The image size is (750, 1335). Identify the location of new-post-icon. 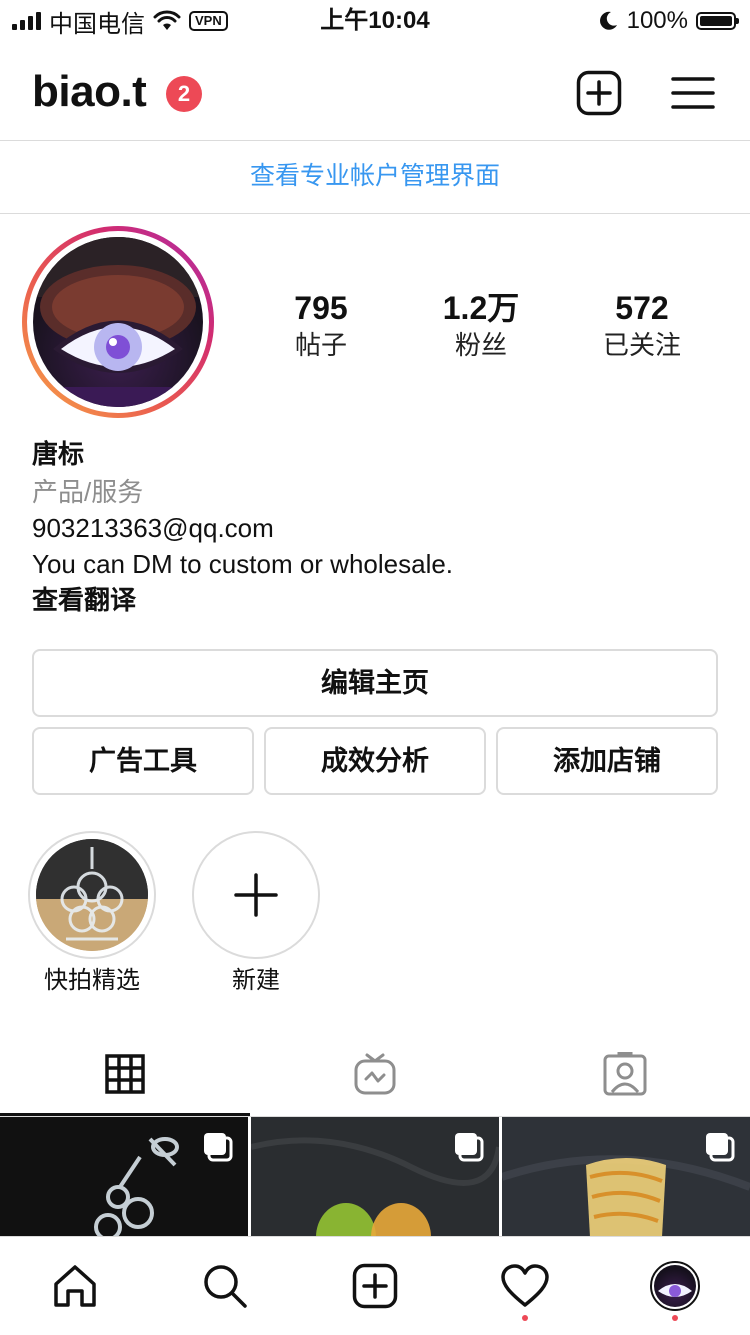
(599, 93).